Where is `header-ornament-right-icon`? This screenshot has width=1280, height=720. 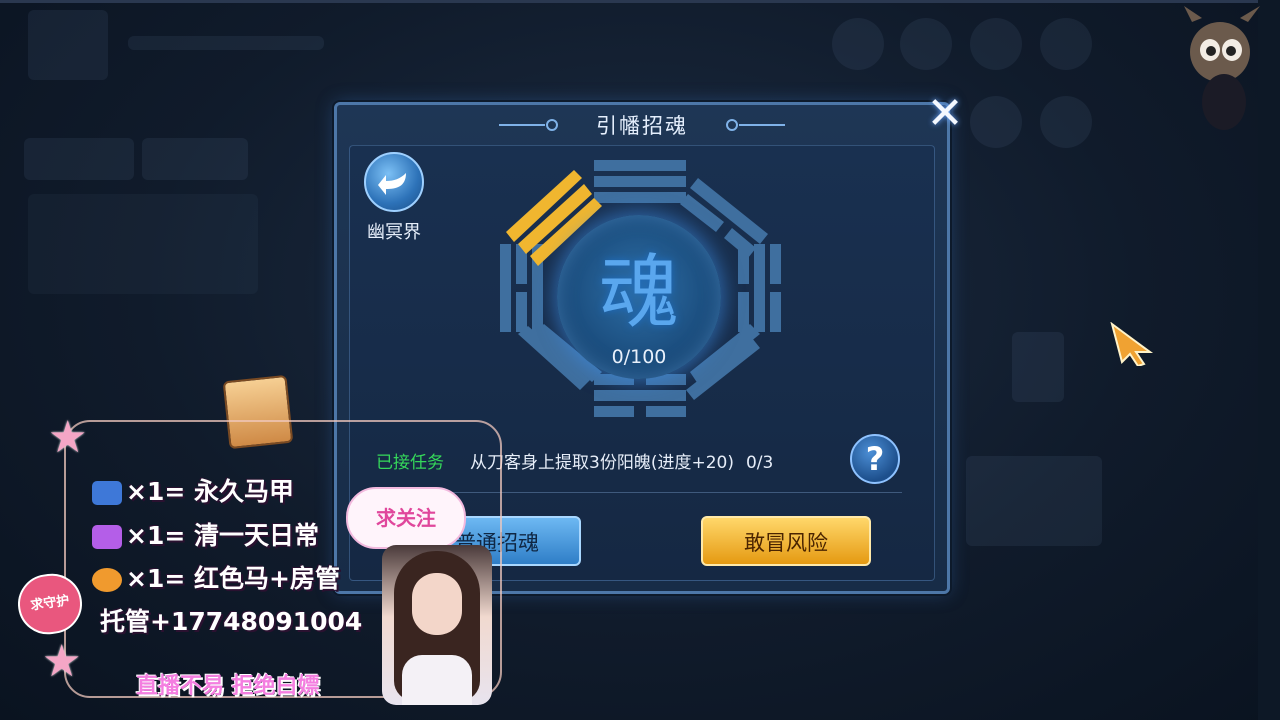 header-ornament-right-icon is located at coordinates (755, 125).